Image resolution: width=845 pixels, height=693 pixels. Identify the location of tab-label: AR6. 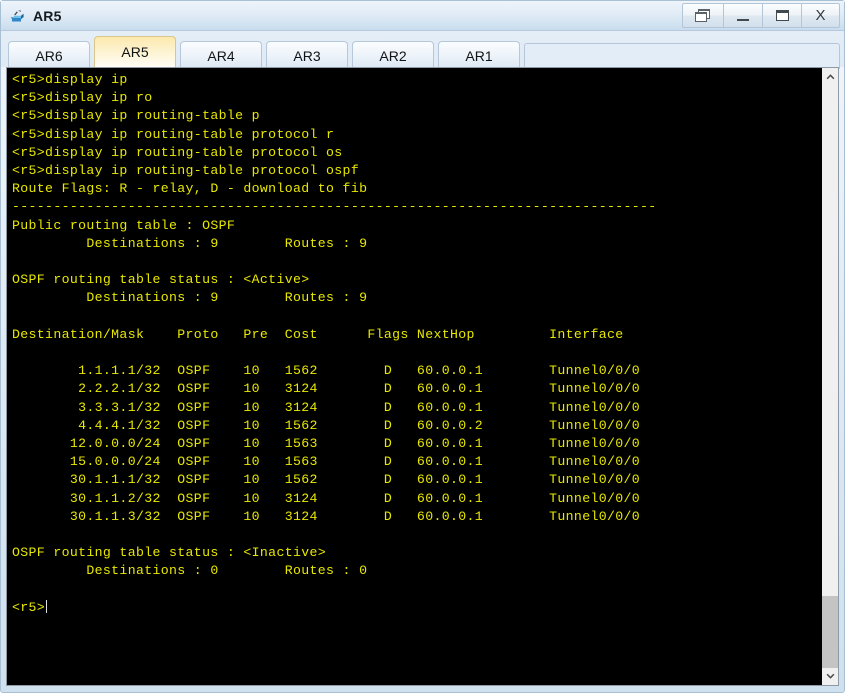
(49, 55).